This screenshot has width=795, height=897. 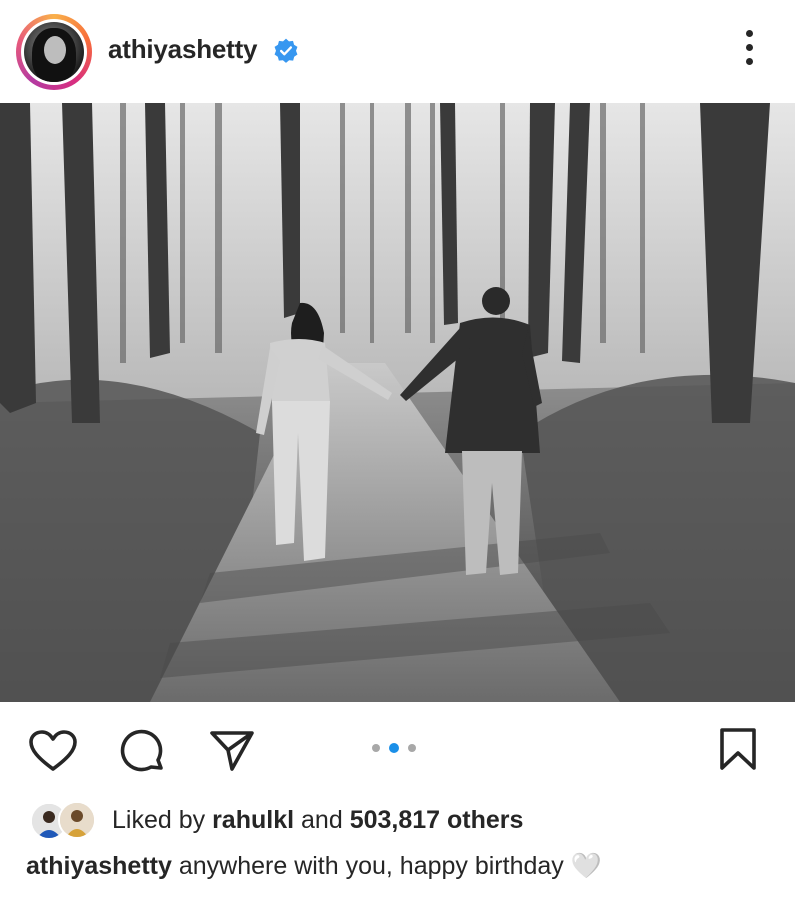 I want to click on action-bar, so click(x=397, y=748).